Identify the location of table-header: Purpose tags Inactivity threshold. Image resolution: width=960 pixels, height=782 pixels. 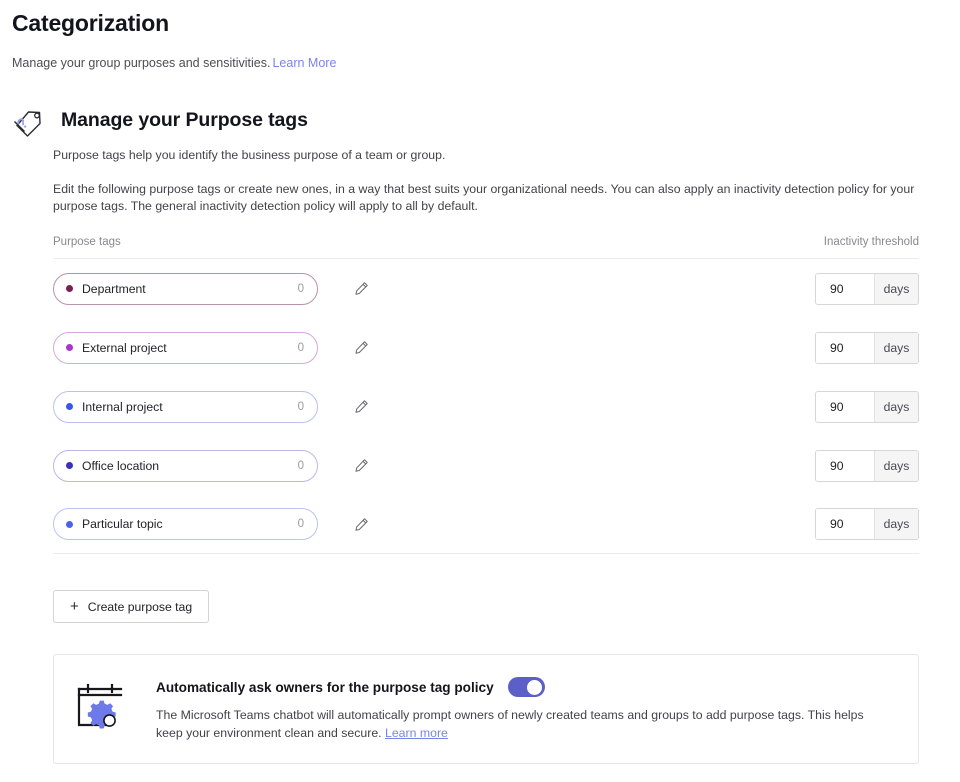
(486, 247).